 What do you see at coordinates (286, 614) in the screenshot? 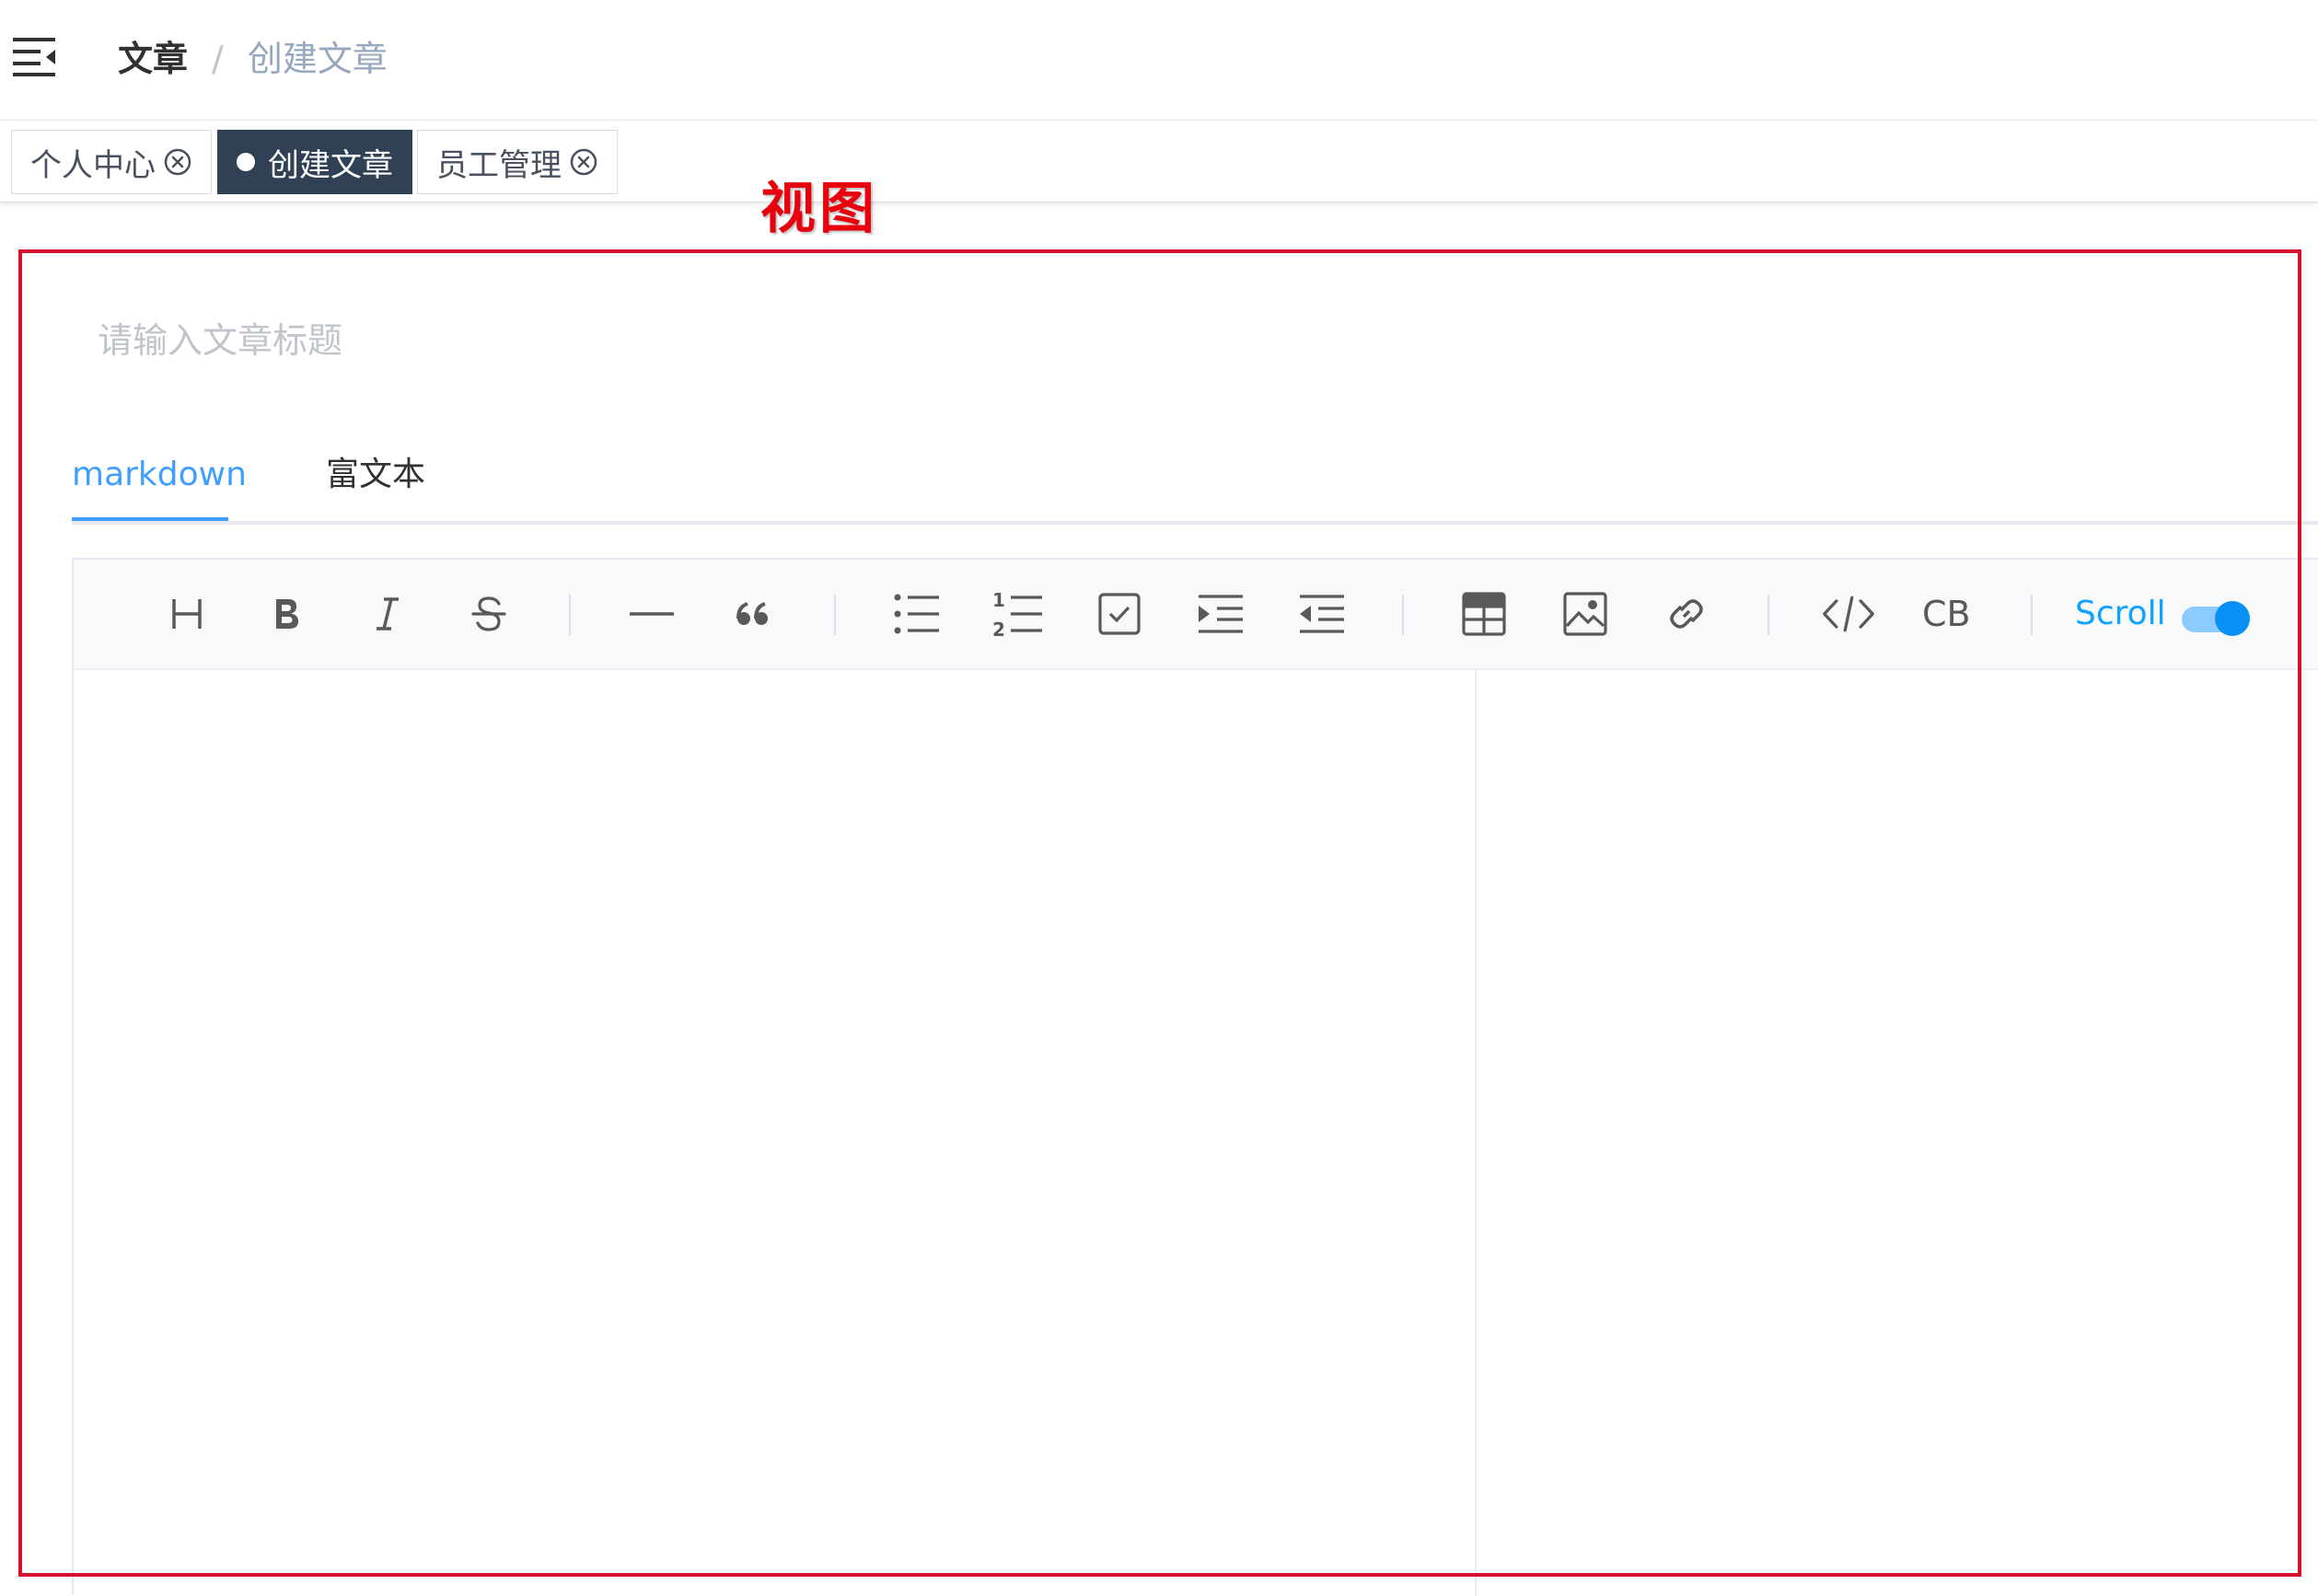
I see `bold-icon` at bounding box center [286, 614].